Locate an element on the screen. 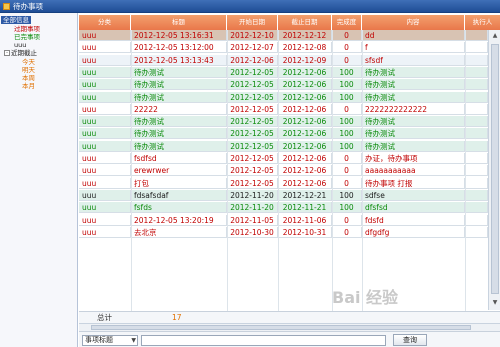  horizontal-scrollbar is located at coordinates (289, 327).